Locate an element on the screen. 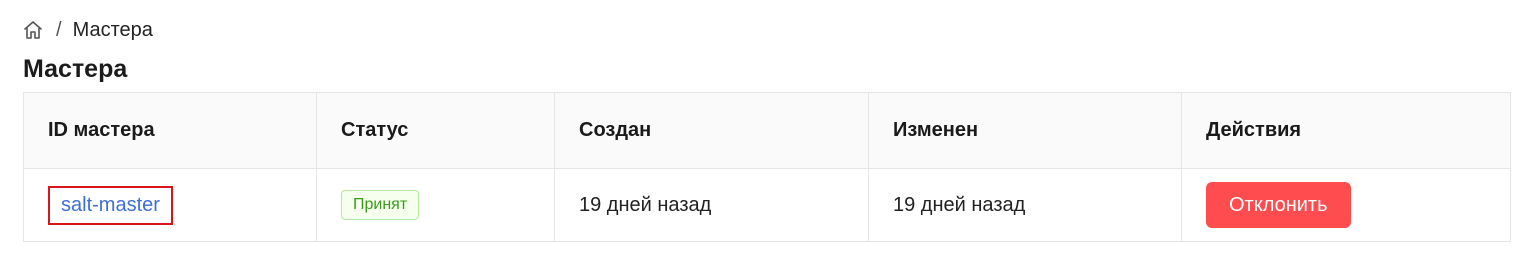 Image resolution: width=1529 pixels, height=263 pixels. status-badge: Принят is located at coordinates (380, 205).